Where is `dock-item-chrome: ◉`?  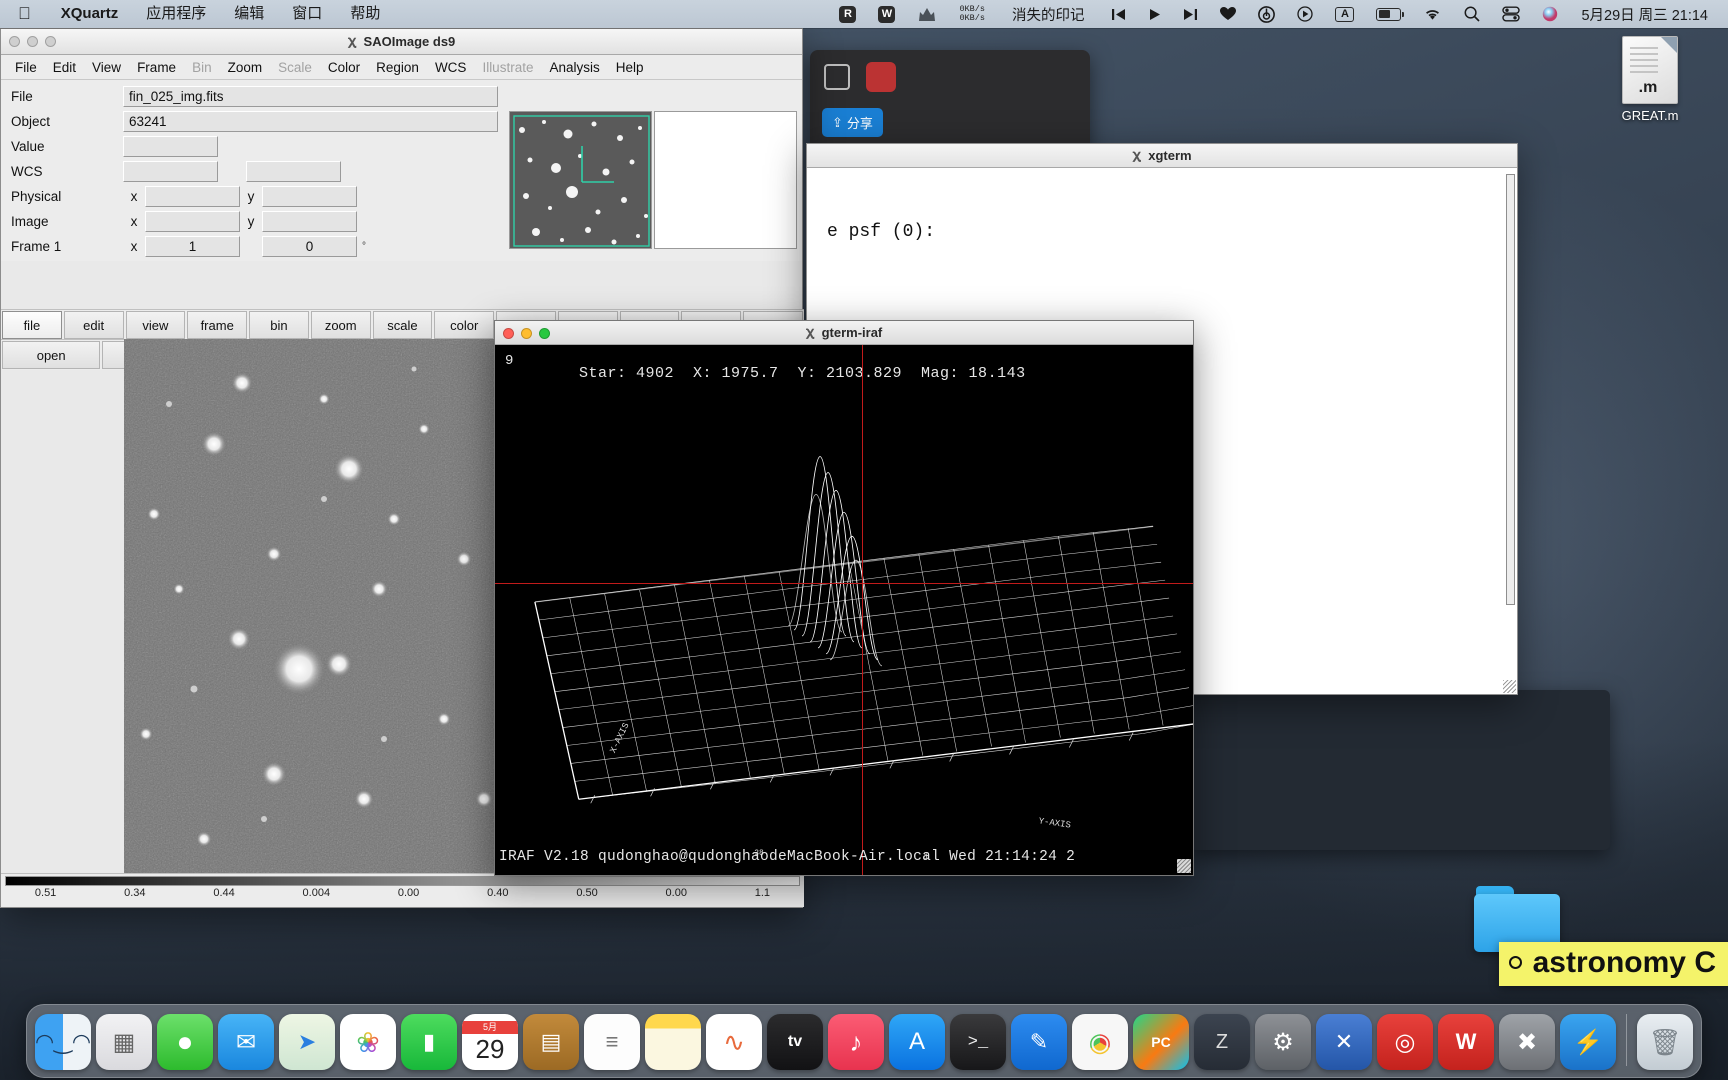
dock-item-chrome: ◉ is located at coordinates (1100, 1042).